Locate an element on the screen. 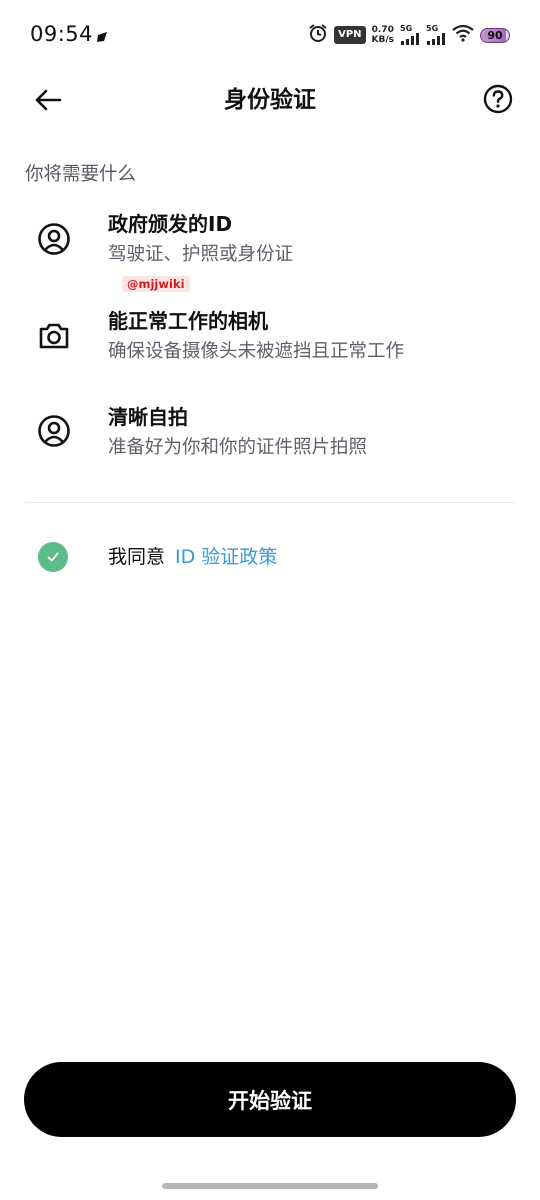 The image size is (540, 1200). wifi-icon is located at coordinates (463, 35).